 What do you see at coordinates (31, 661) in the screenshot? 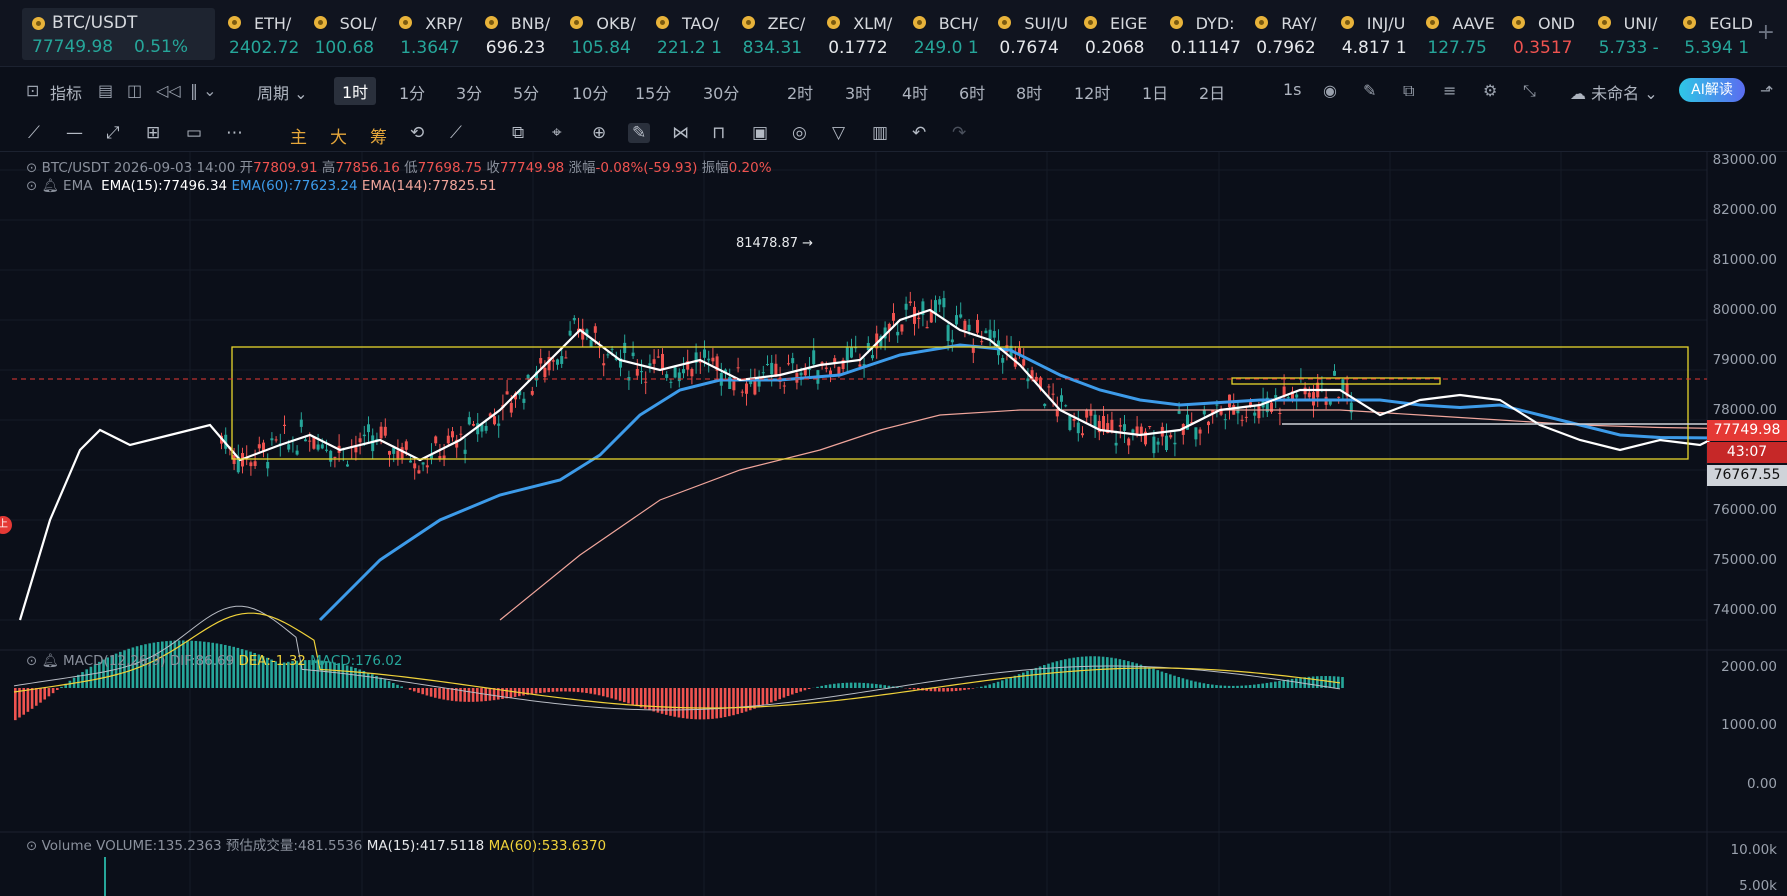
I see `macd-toggle-icon: ⊙` at bounding box center [31, 661].